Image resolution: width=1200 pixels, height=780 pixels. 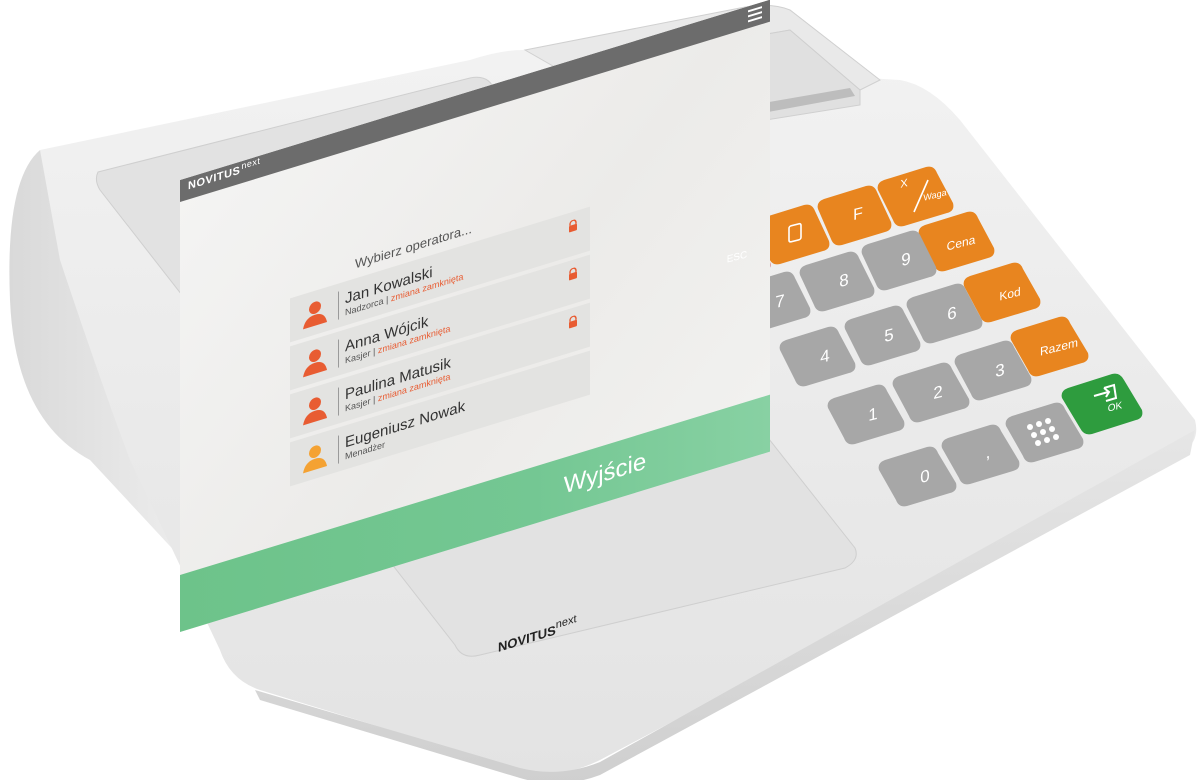 What do you see at coordinates (793, 235) in the screenshot?
I see `card-key` at bounding box center [793, 235].